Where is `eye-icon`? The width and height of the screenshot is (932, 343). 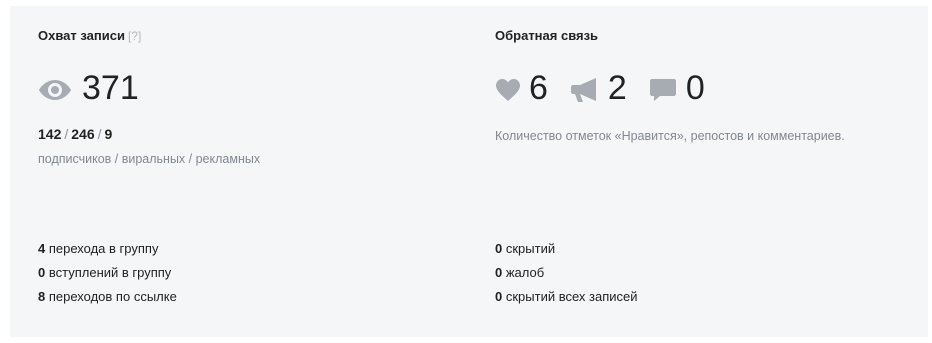 eye-icon is located at coordinates (55, 90).